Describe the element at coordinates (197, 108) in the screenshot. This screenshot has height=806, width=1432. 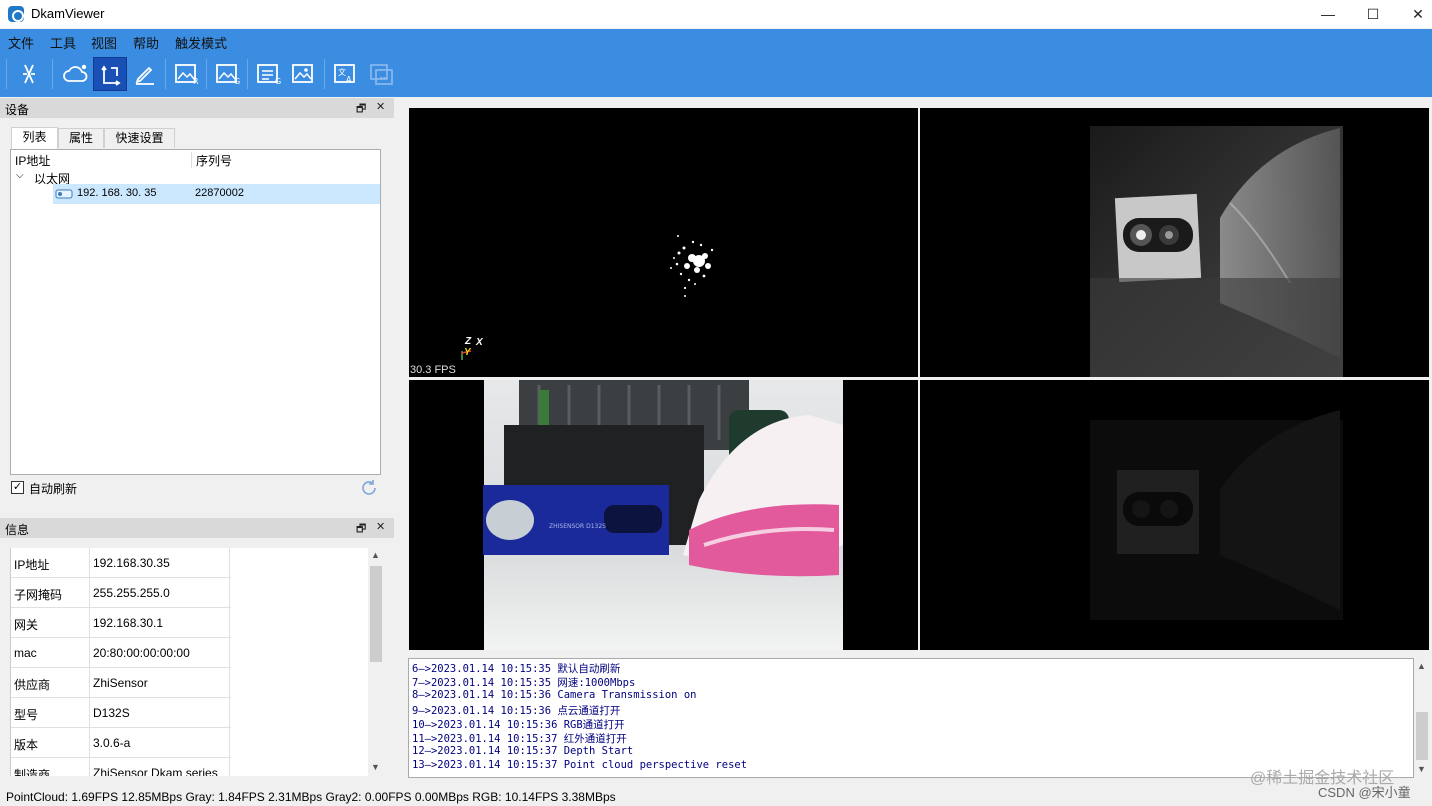
I see `device-dock-title: 设备 🗗 ✕` at that location.